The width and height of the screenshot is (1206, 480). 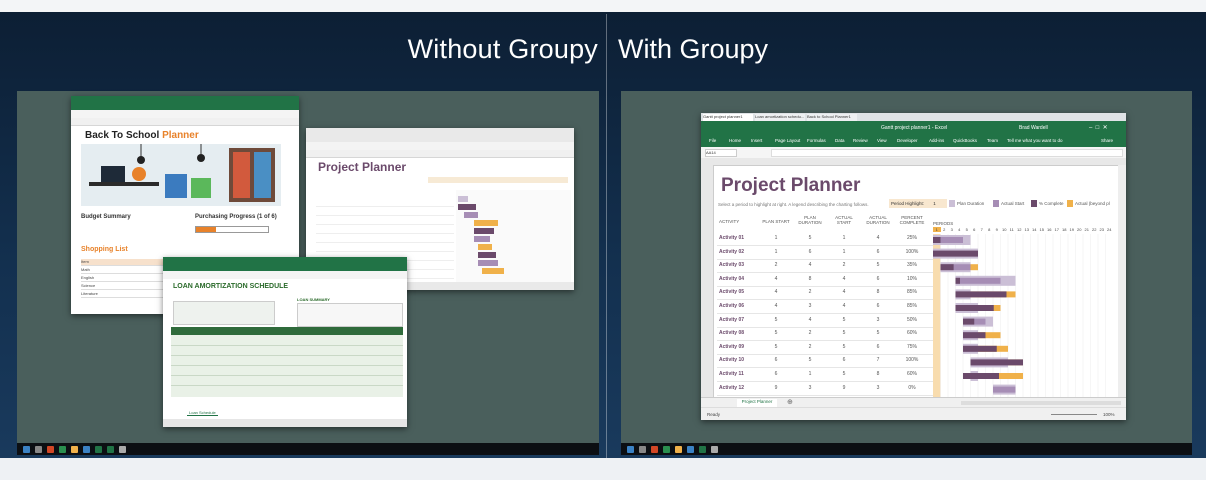 What do you see at coordinates (776, 251) in the screenshot?
I see `plan-start: 1` at bounding box center [776, 251].